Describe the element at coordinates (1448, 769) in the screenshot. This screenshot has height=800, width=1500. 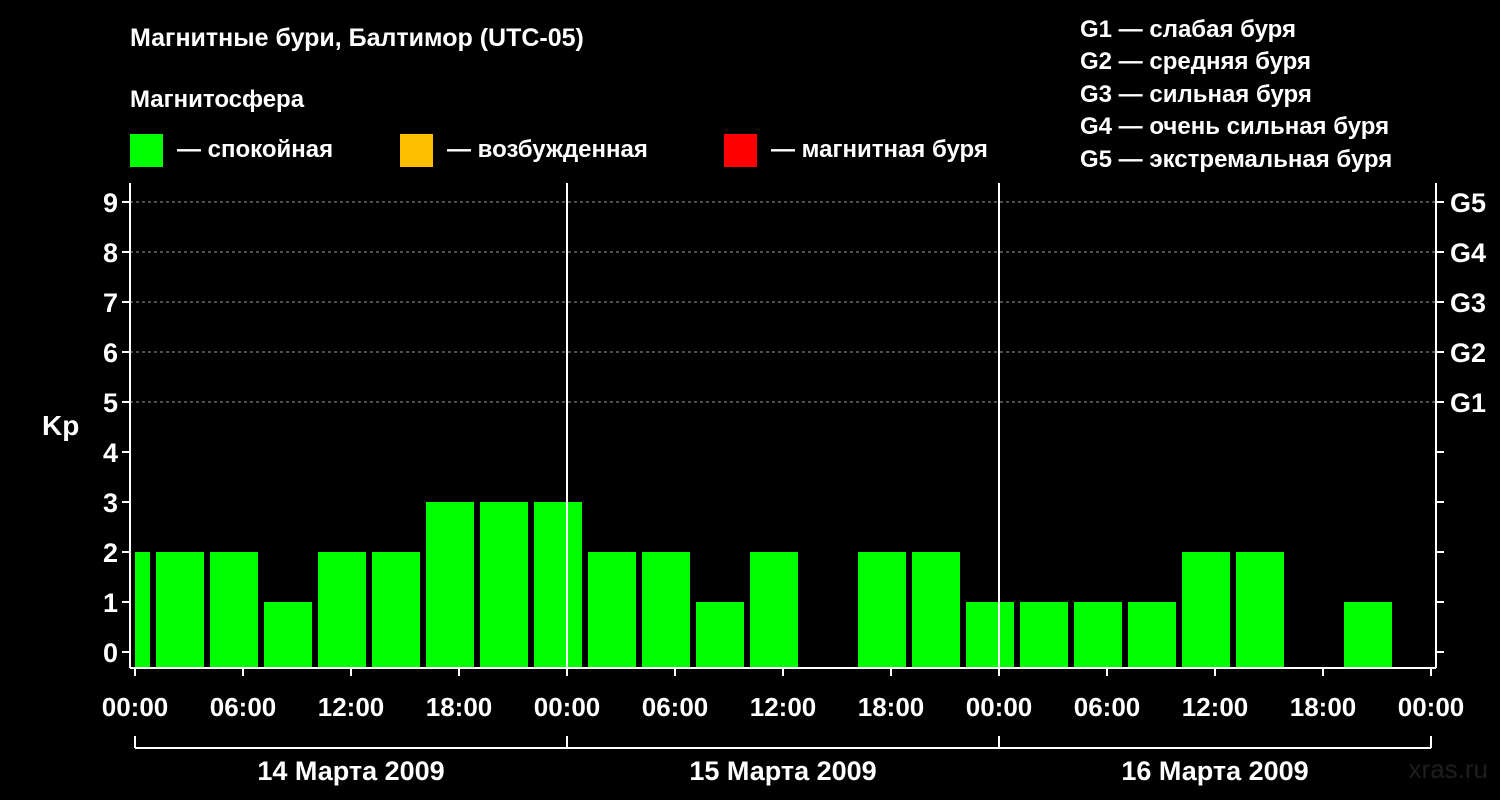
I see `watermark: xras.ru` at that location.